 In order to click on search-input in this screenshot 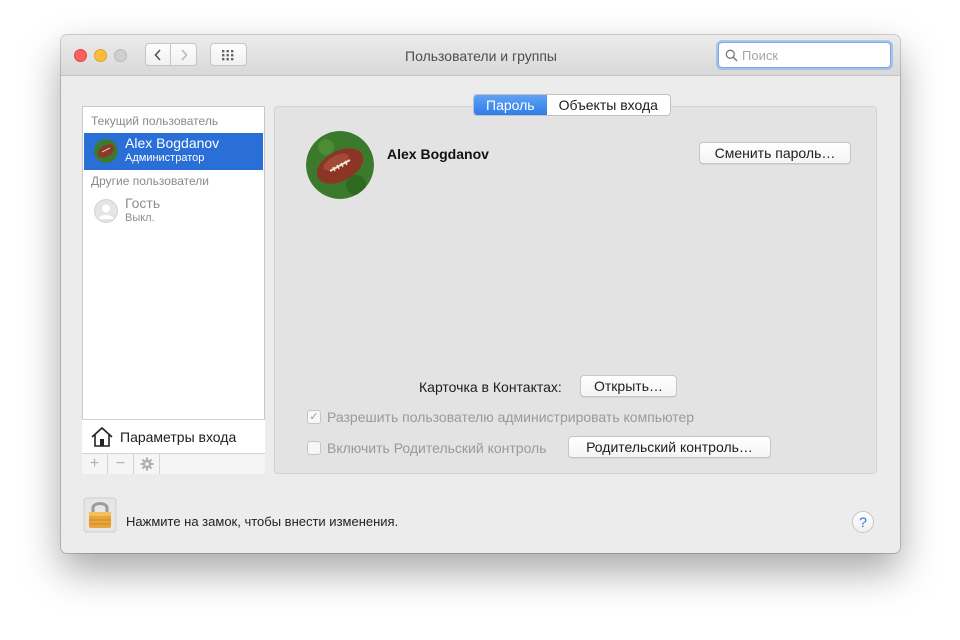, I will do `click(812, 55)`.